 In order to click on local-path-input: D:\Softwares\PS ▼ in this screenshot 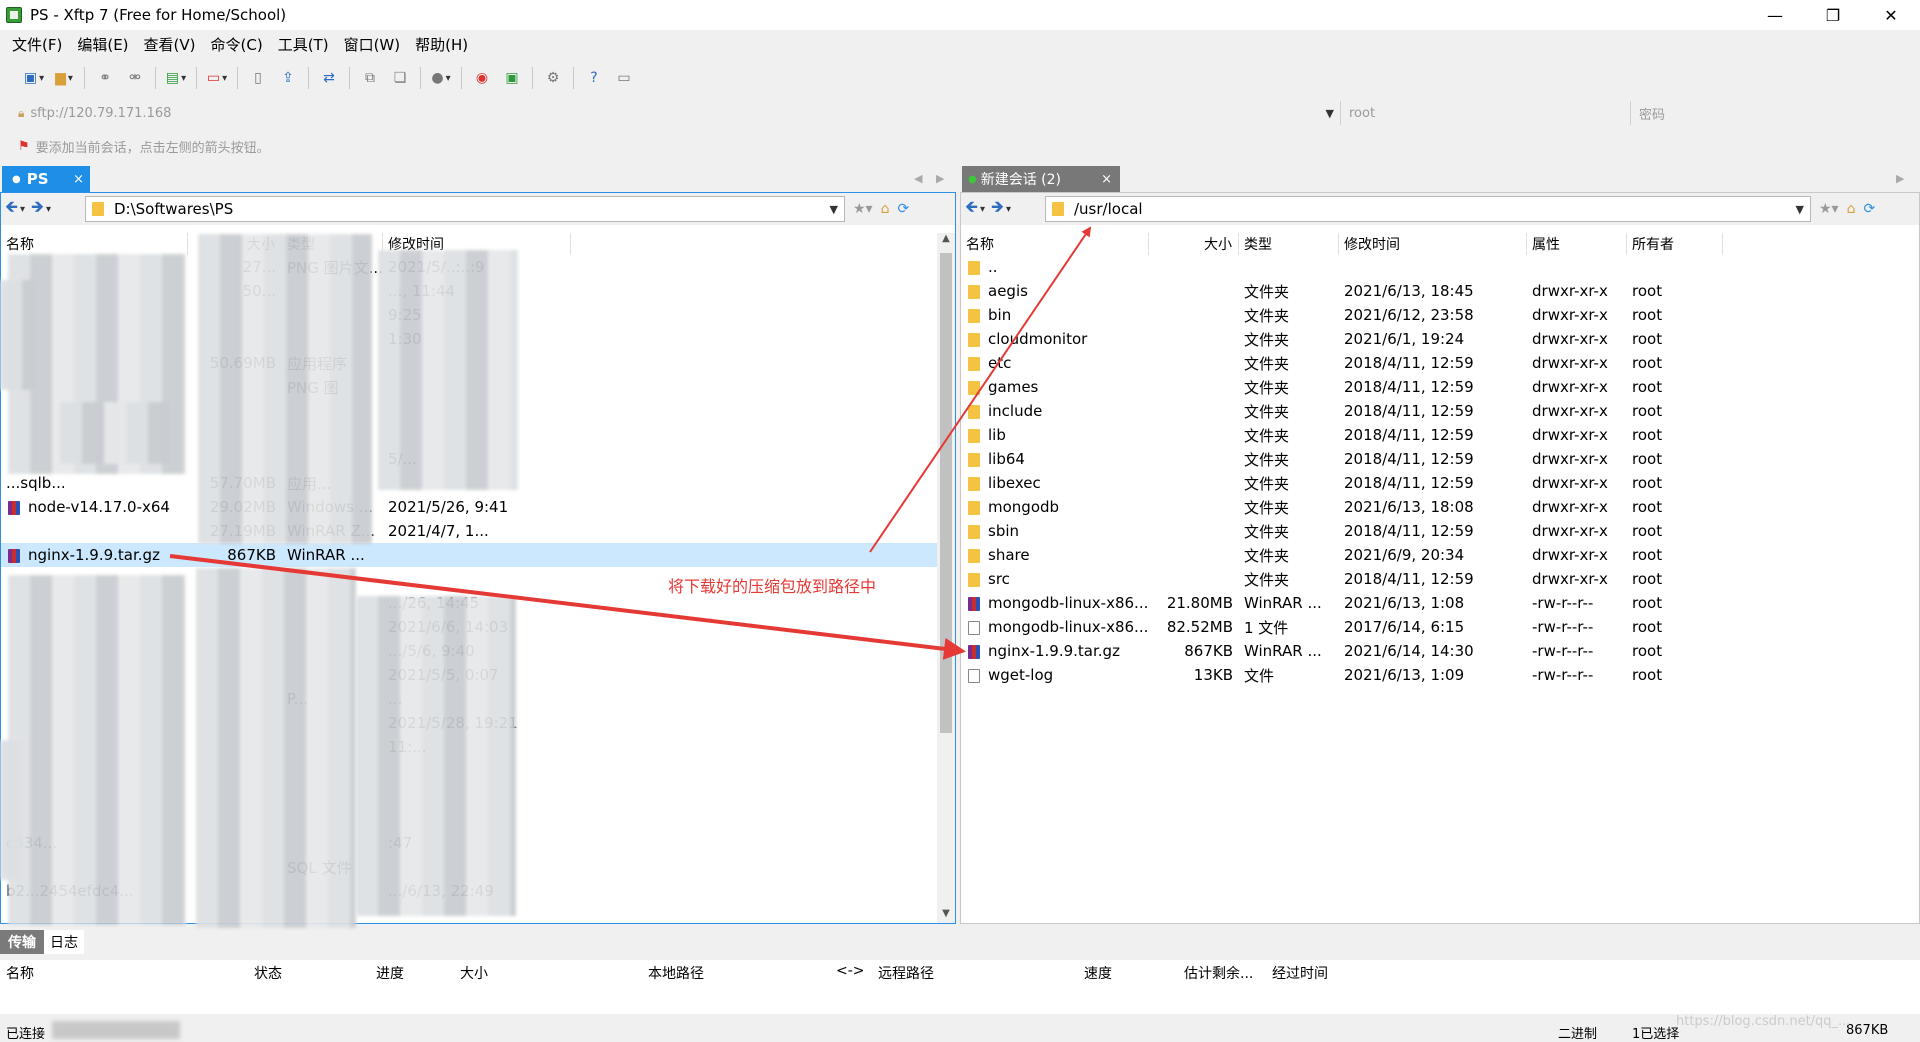, I will do `click(465, 209)`.